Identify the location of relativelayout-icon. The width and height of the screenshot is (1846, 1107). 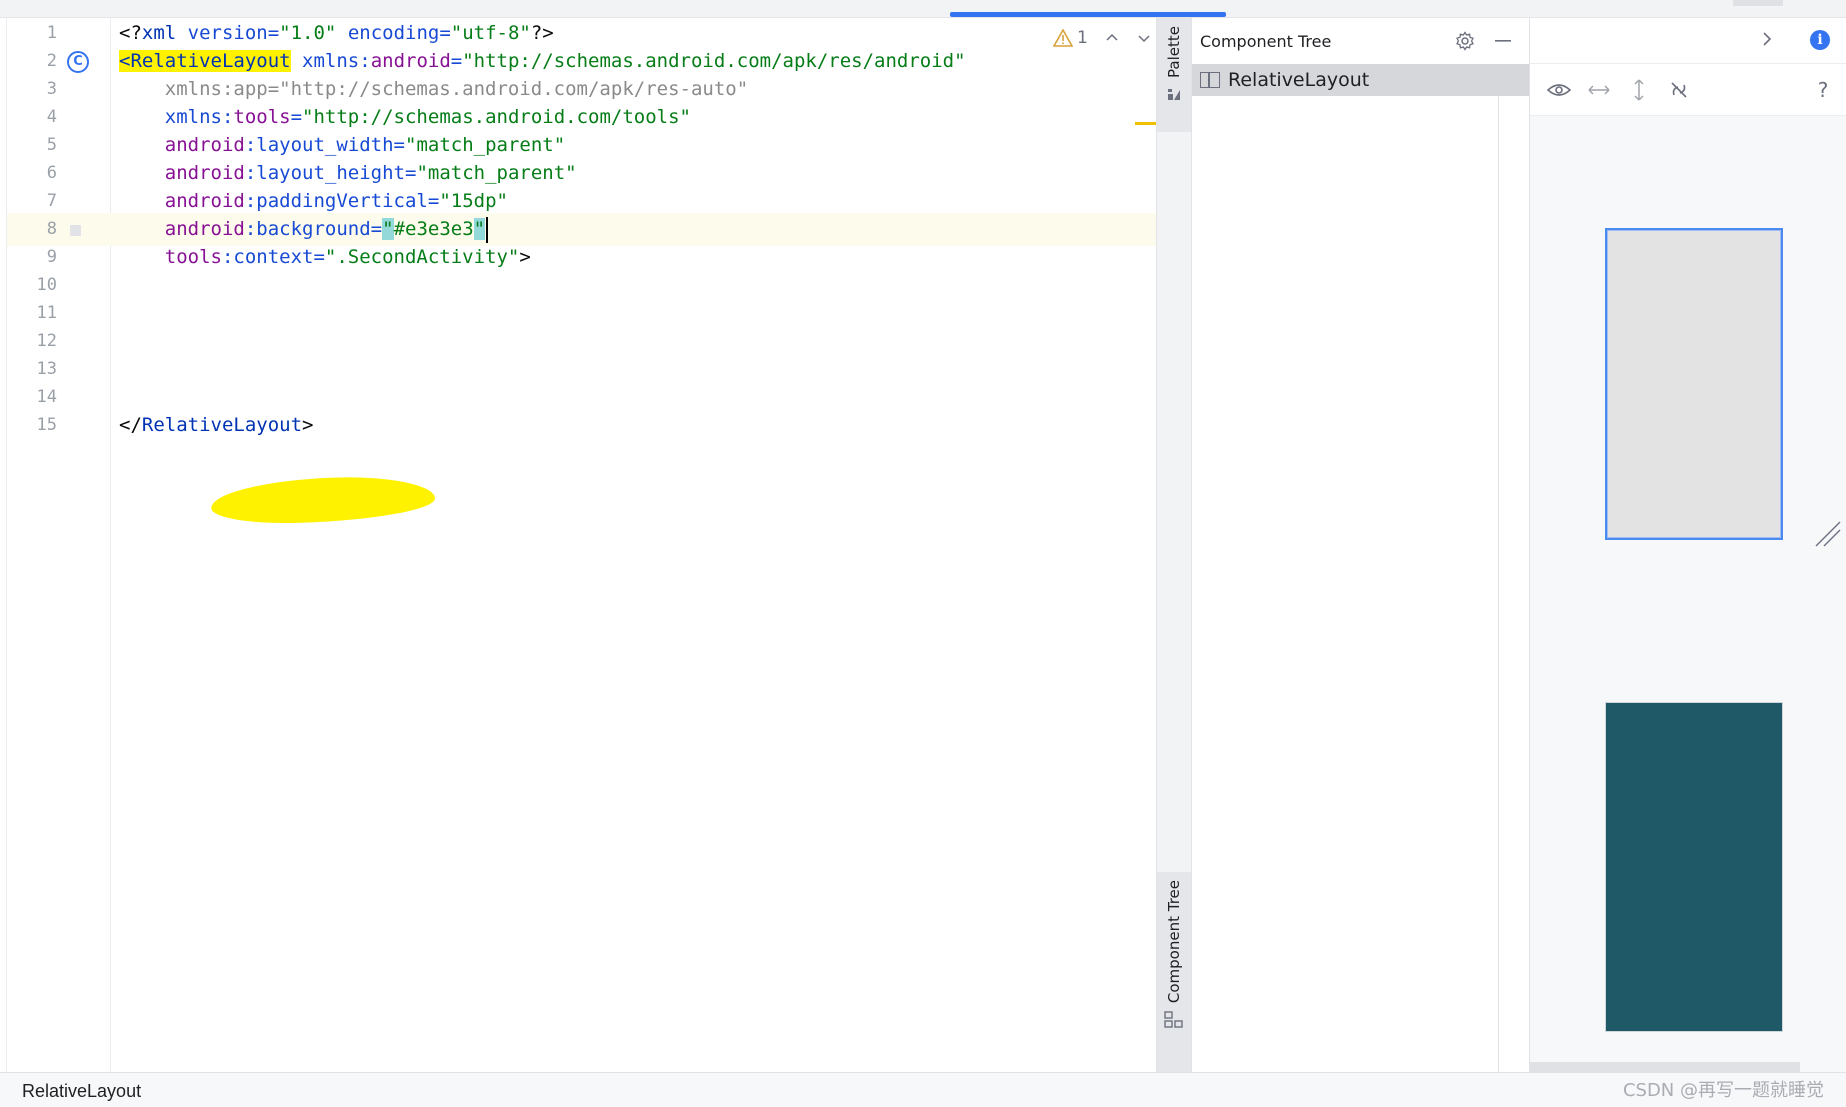
(1210, 80).